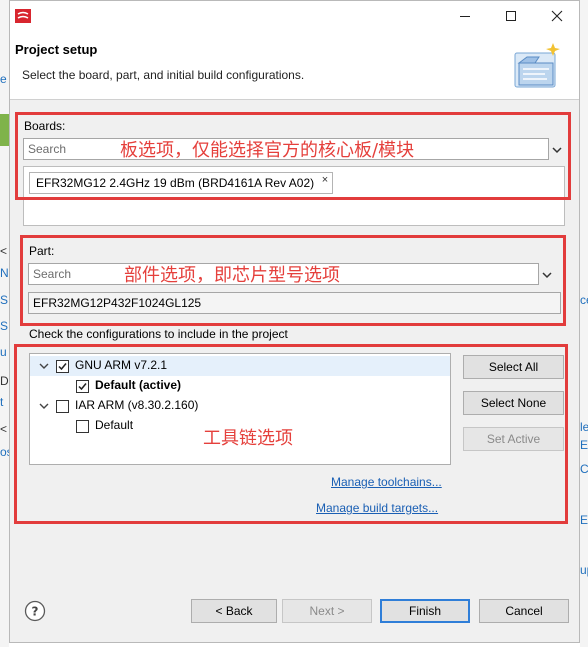  I want to click on background-text: t, so click(2, 402).